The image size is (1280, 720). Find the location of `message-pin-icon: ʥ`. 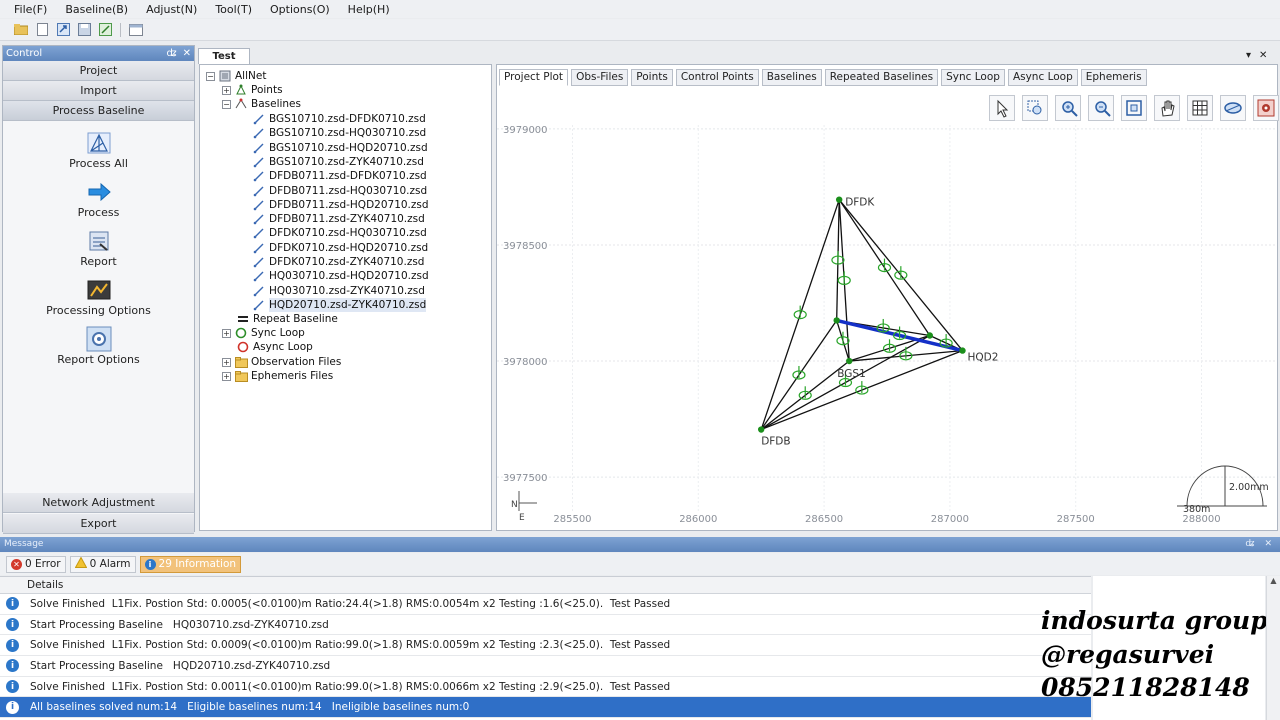

message-pin-icon: ʥ is located at coordinates (1249, 544).